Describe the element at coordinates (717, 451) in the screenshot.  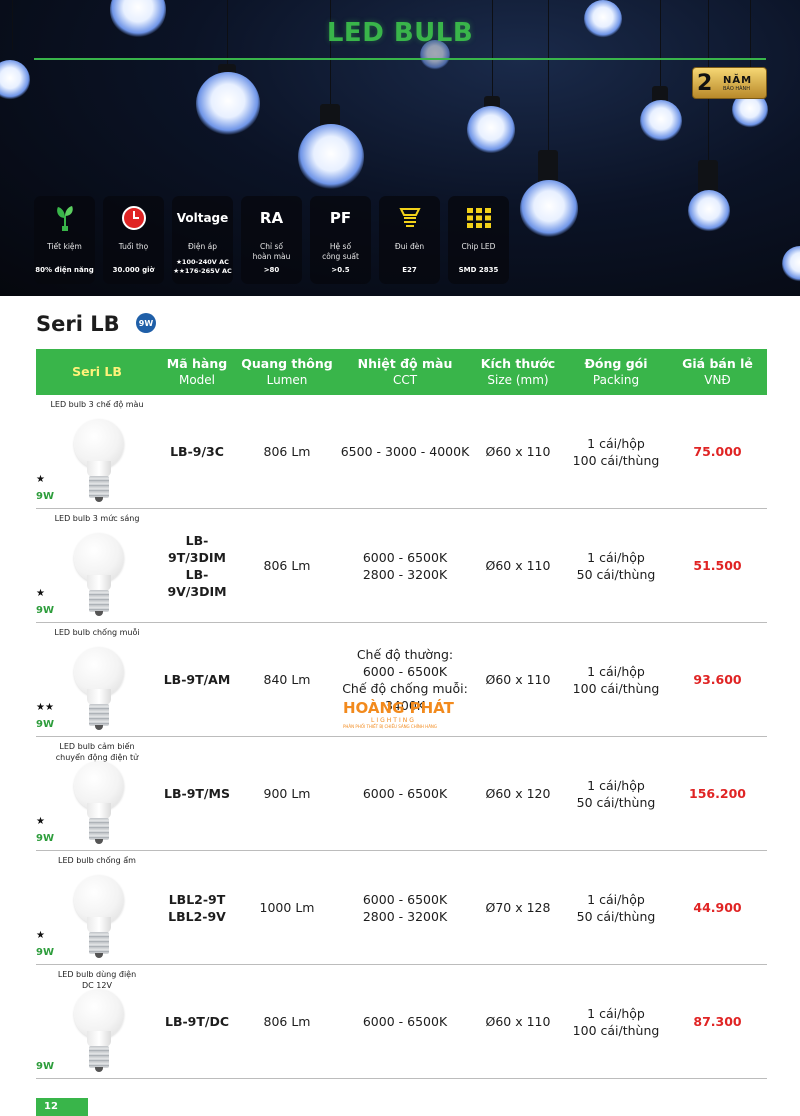
I see `price-cell: 75.000` at that location.